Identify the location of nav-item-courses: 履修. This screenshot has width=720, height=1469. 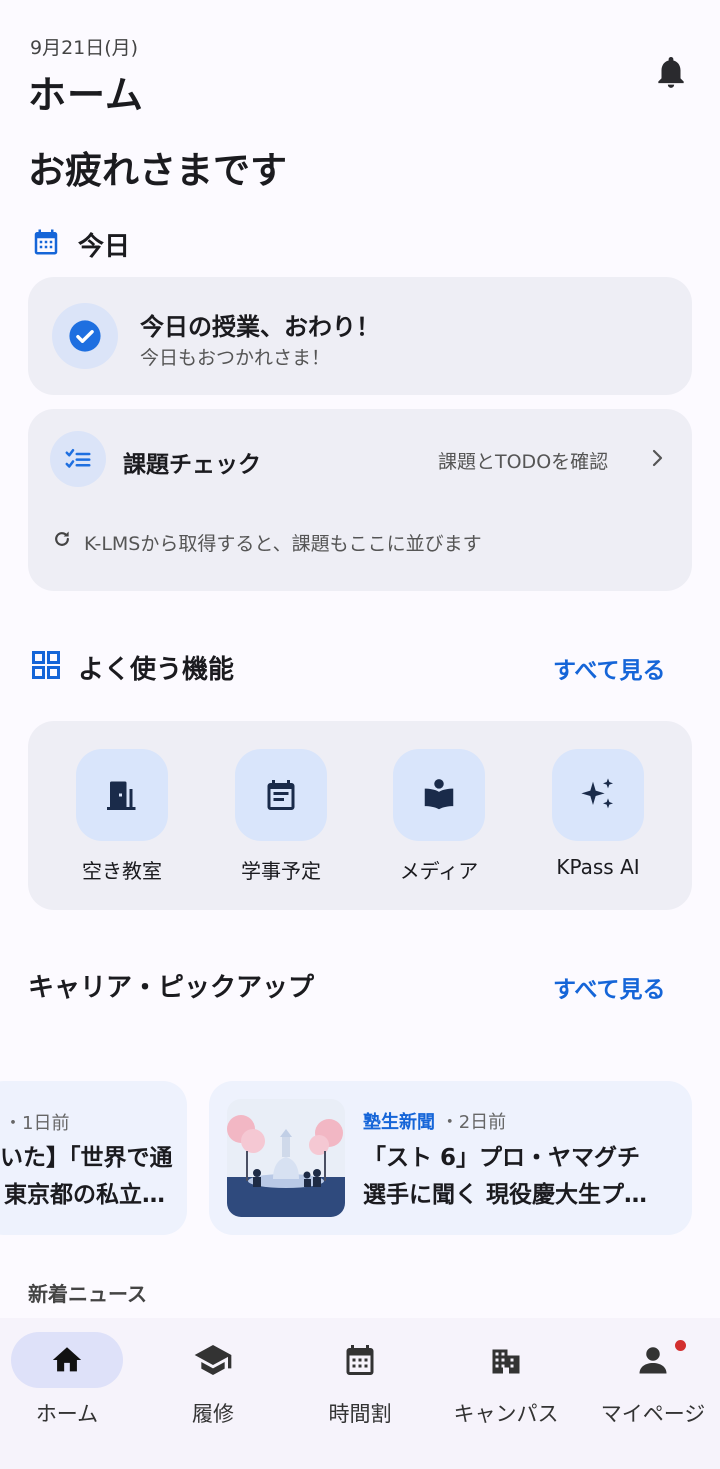
(213, 1380).